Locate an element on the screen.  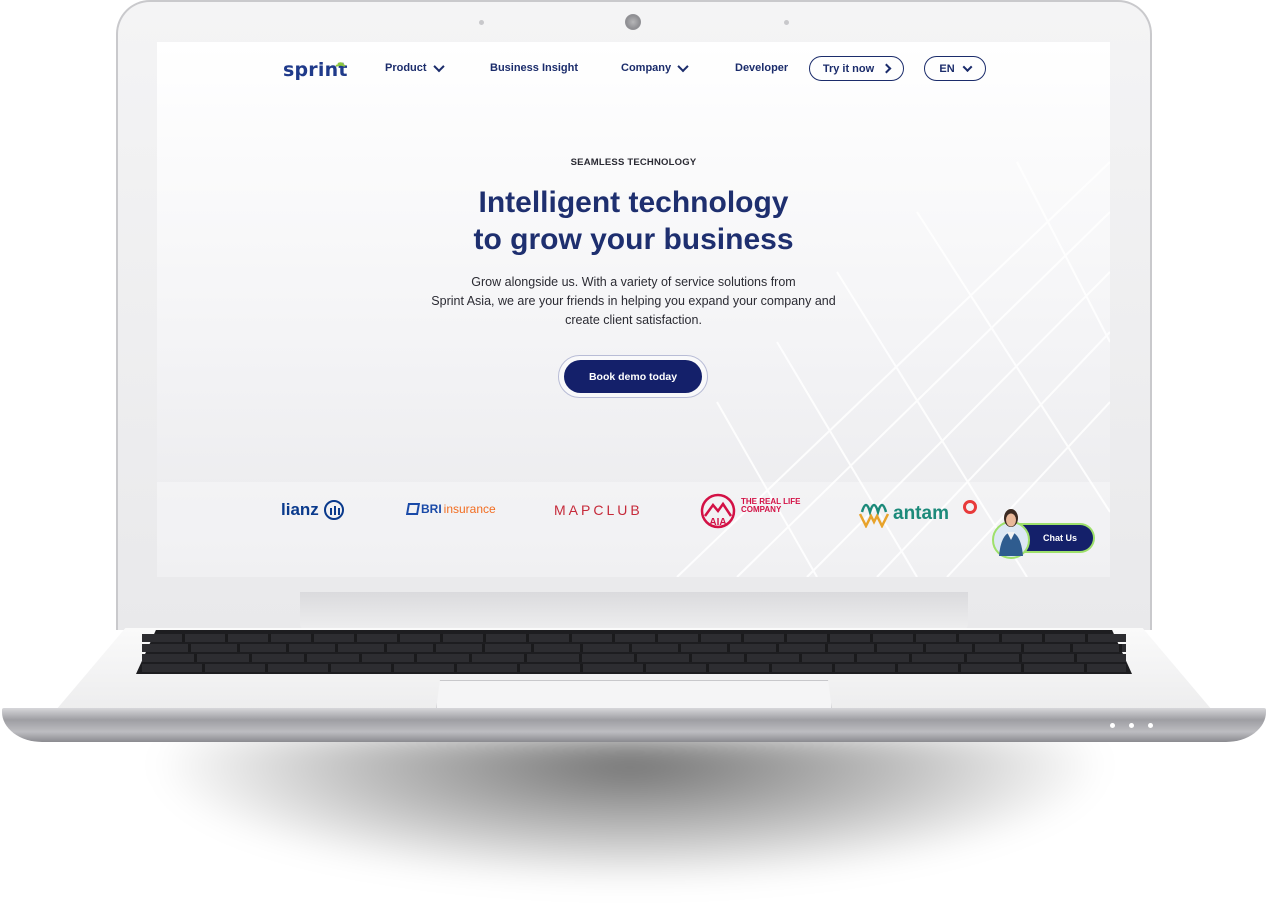
antam-logo: antam is located at coordinates (903, 511).